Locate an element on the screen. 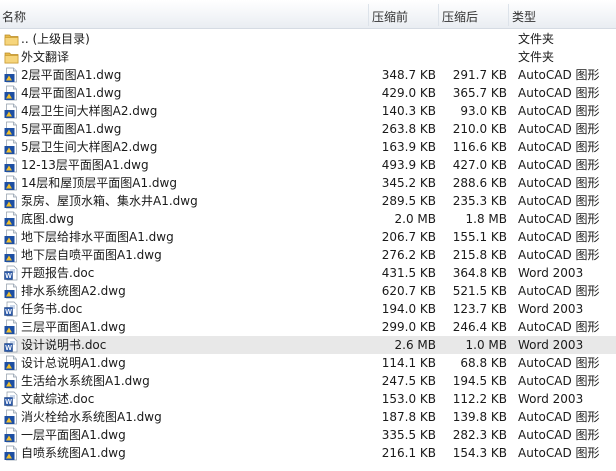 The width and height of the screenshot is (616, 471). file-row: 一层平面图A1.dwg 335.5 KB 282.3 KB AutoCAD 图形 is located at coordinates (308, 435).